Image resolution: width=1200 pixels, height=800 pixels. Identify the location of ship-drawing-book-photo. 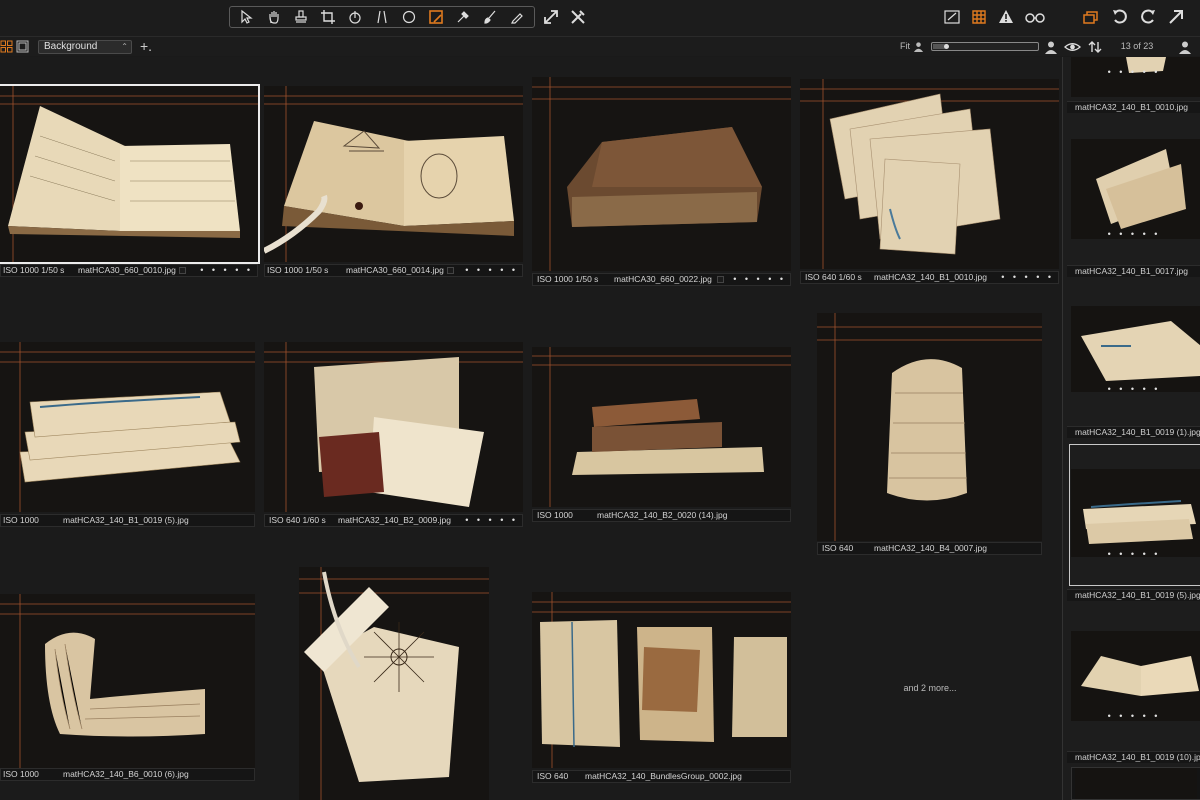
(393, 174).